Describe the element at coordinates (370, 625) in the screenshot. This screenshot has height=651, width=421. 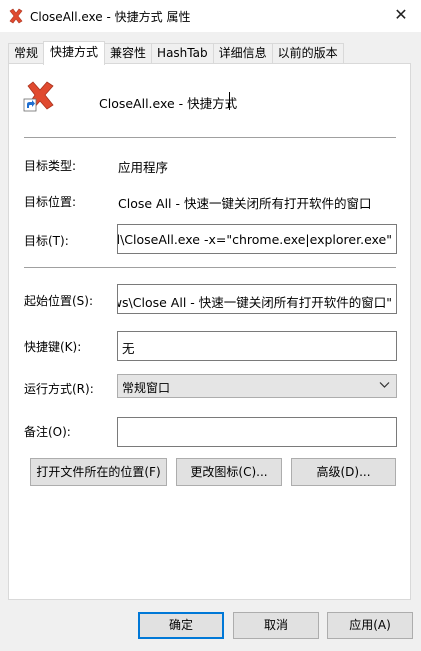
I see `apply-button: 应用(A)` at that location.